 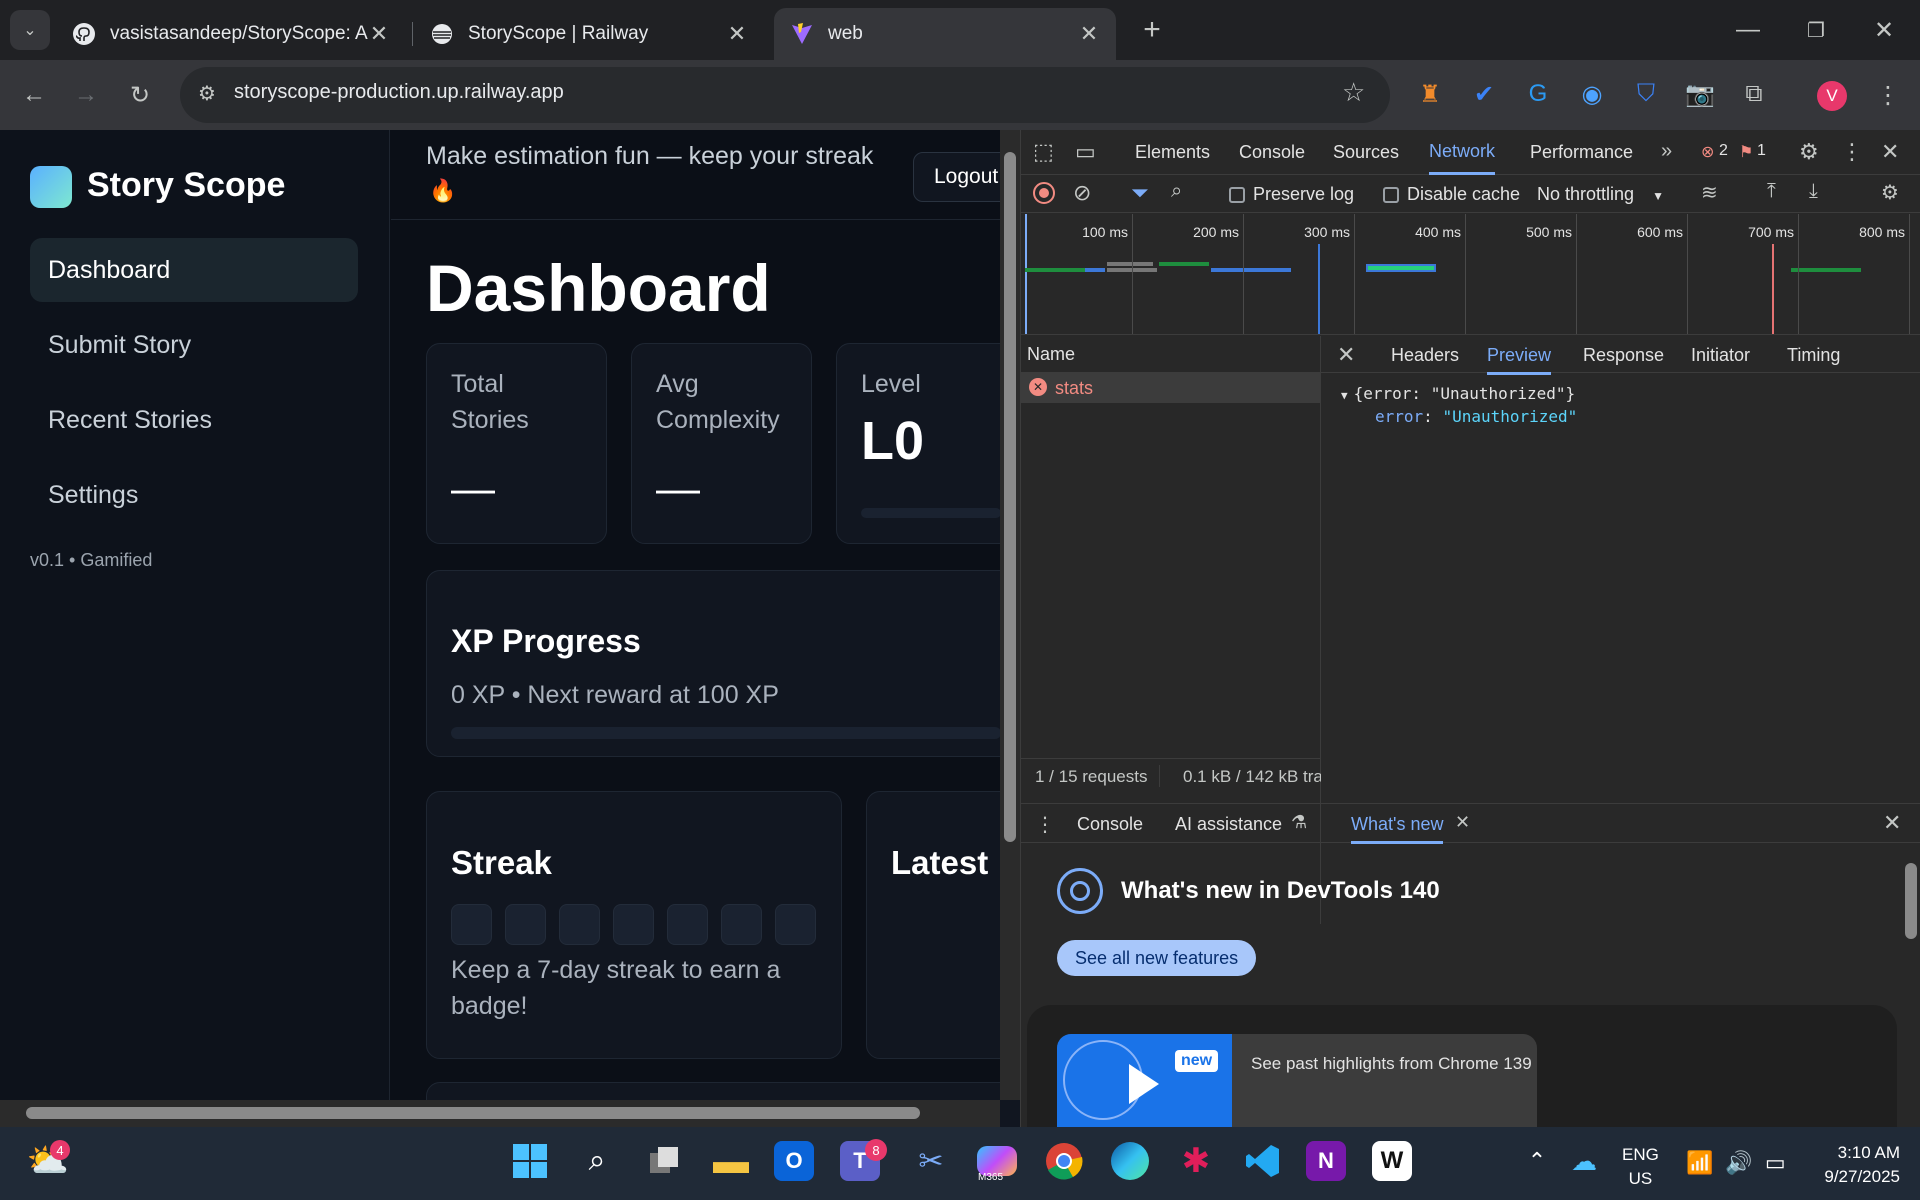 I want to click on tab-elements: Elements, so click(x=1172, y=152).